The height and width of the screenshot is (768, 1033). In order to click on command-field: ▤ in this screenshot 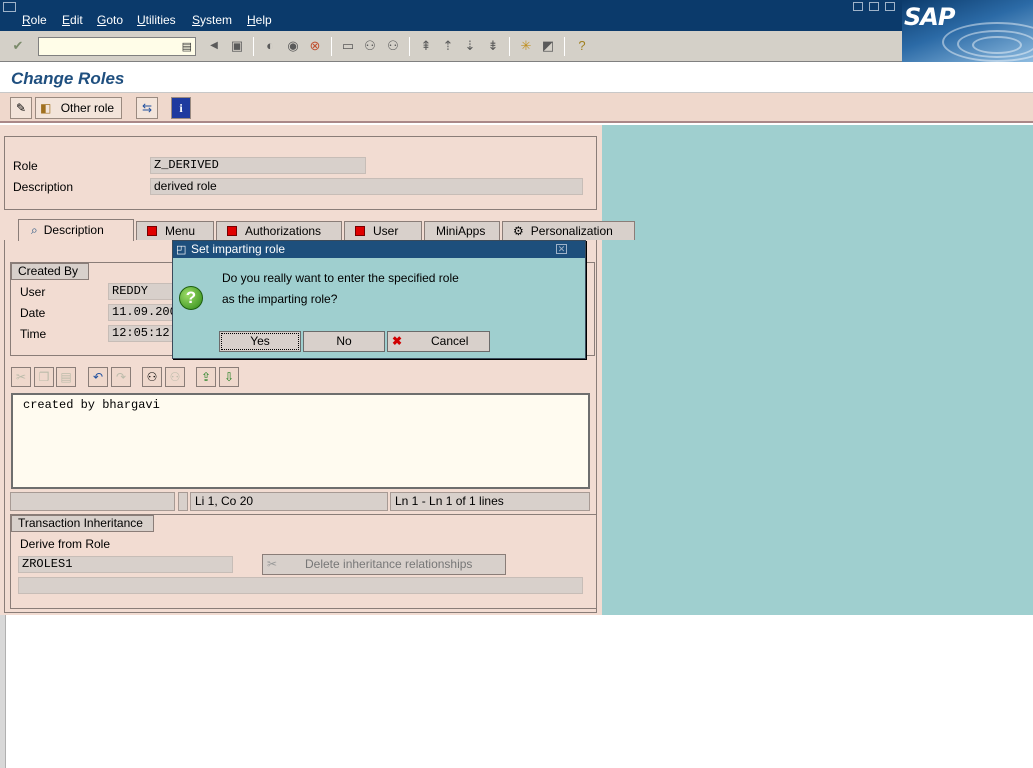, I will do `click(117, 46)`.